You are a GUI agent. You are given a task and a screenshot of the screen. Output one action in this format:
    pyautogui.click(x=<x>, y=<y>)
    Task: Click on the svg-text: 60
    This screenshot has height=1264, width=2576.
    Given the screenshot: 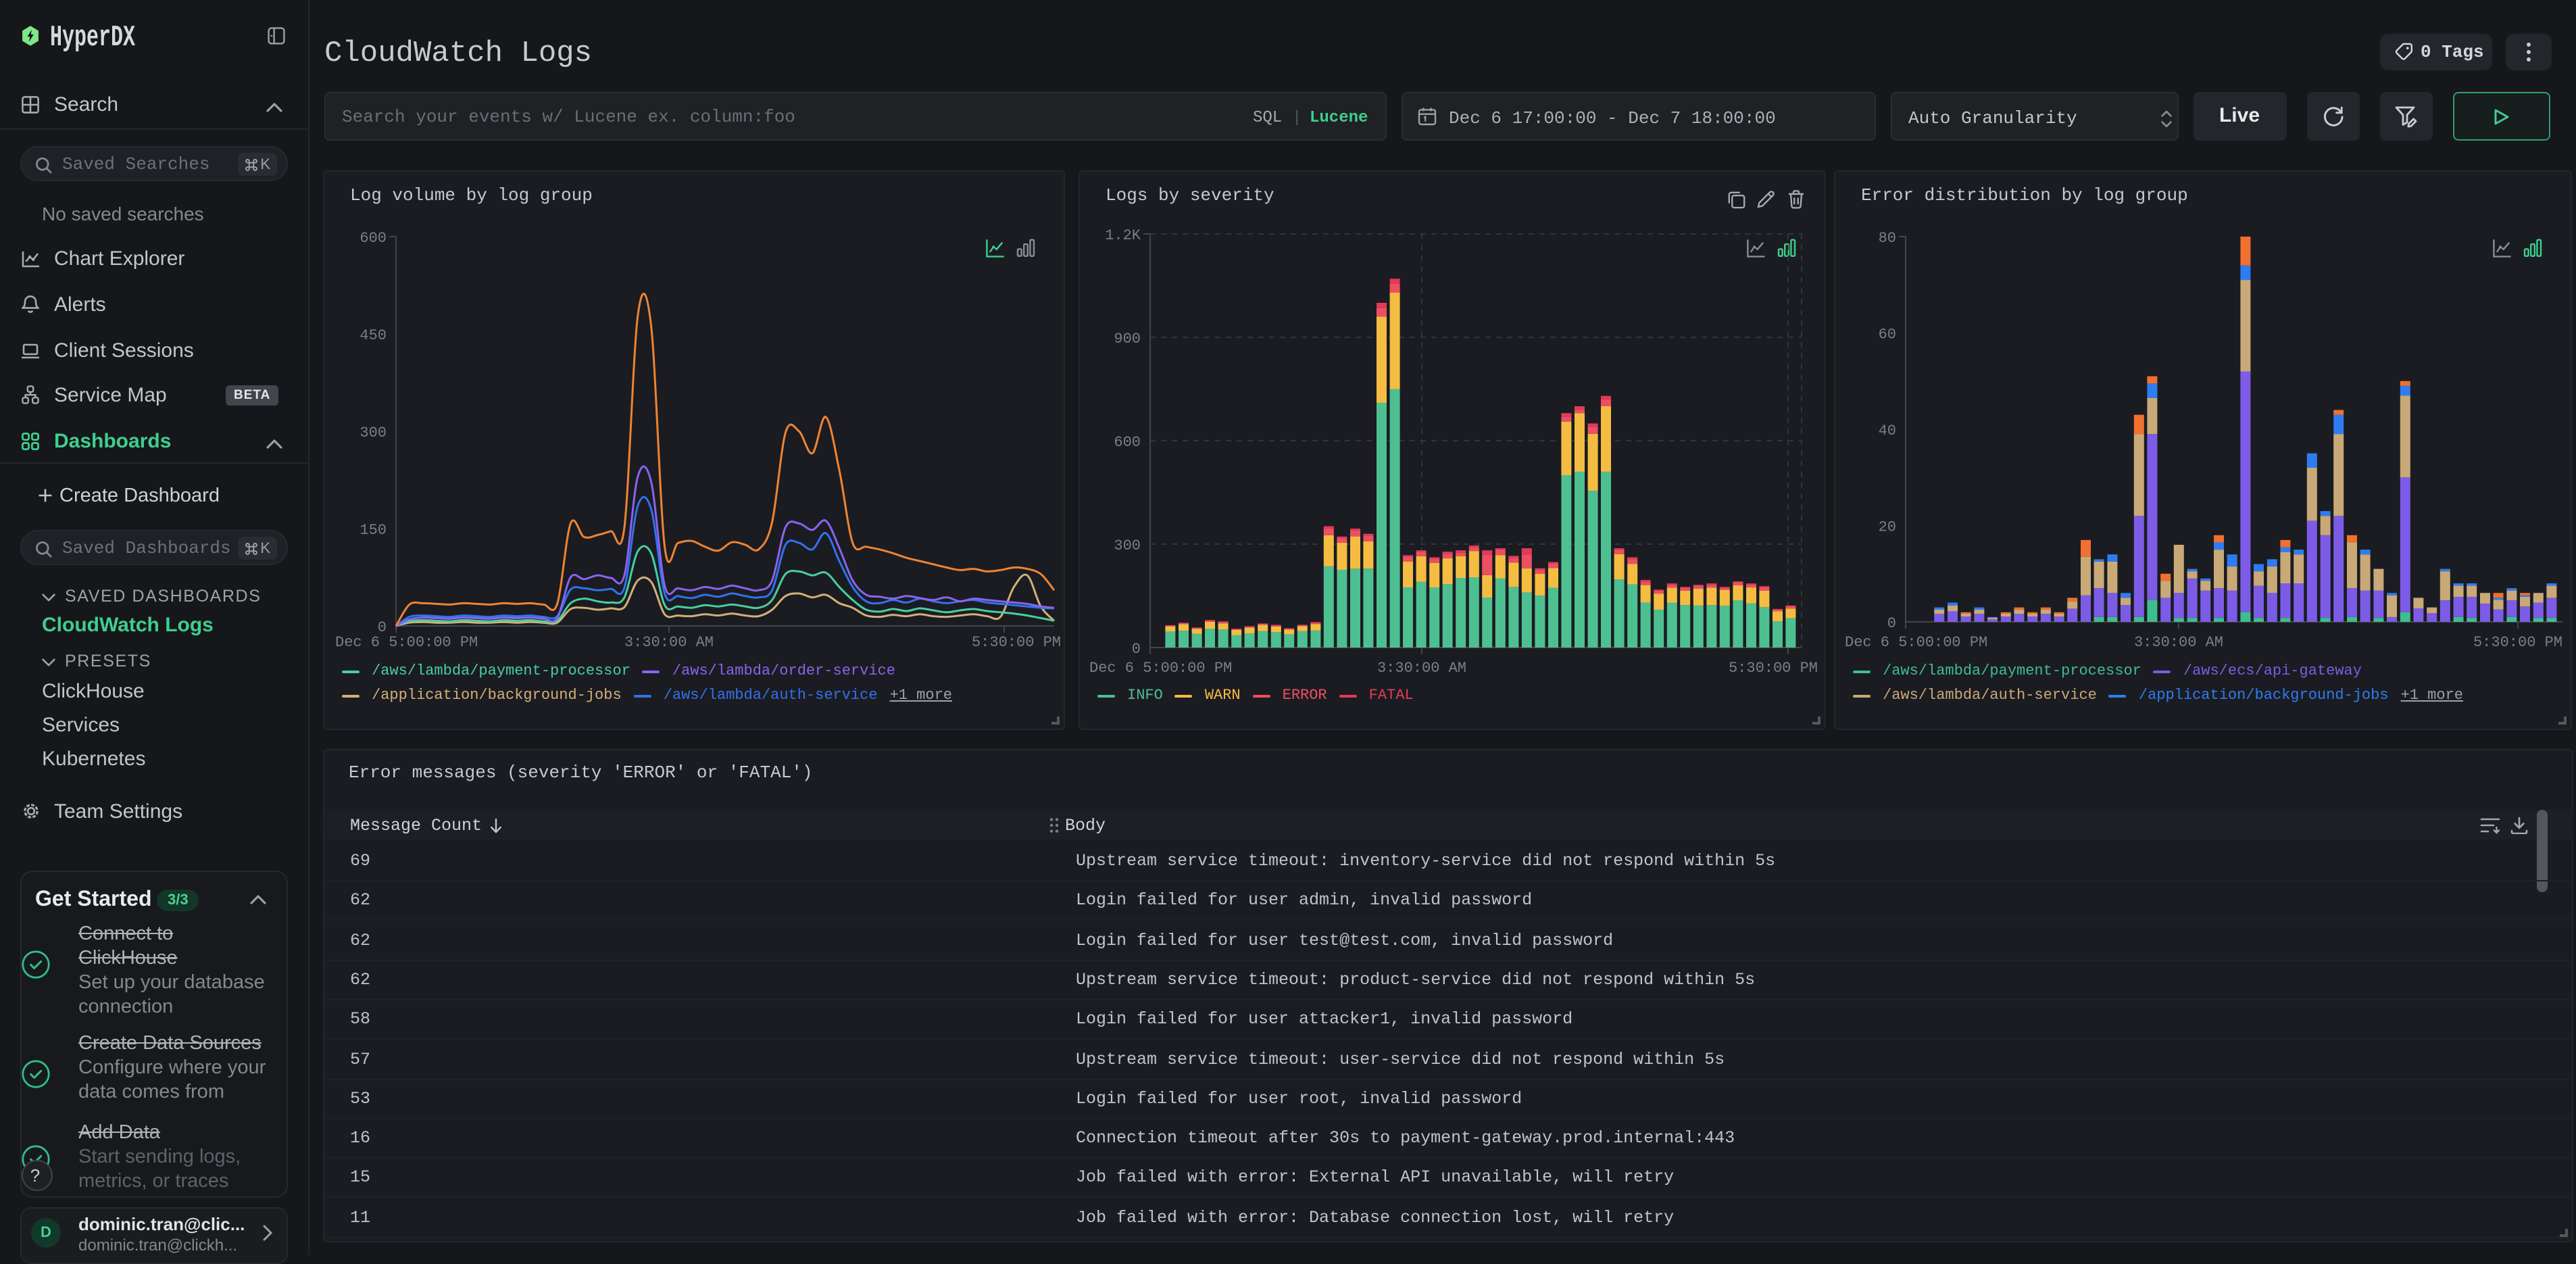 What is the action you would take?
    pyautogui.click(x=1887, y=334)
    